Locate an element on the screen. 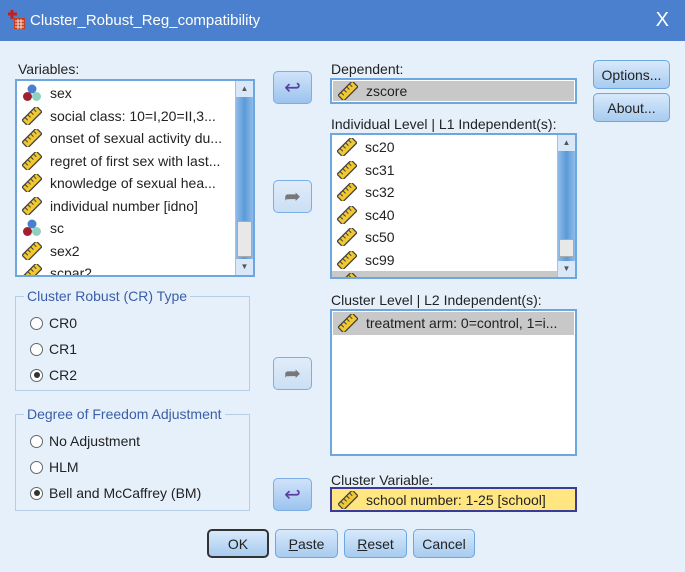 Image resolution: width=685 pixels, height=572 pixels. title-bar: Cluster_Robust_Reg_compatibility X is located at coordinates (342, 20).